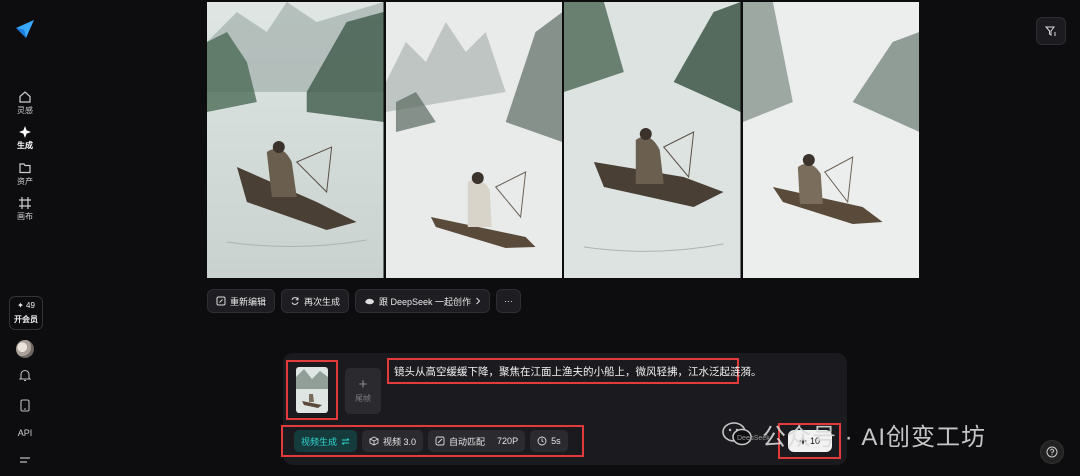 The width and height of the screenshot is (1080, 476). Describe the element at coordinates (25, 110) in the screenshot. I see `sidebar-item-label: 灵感` at that location.